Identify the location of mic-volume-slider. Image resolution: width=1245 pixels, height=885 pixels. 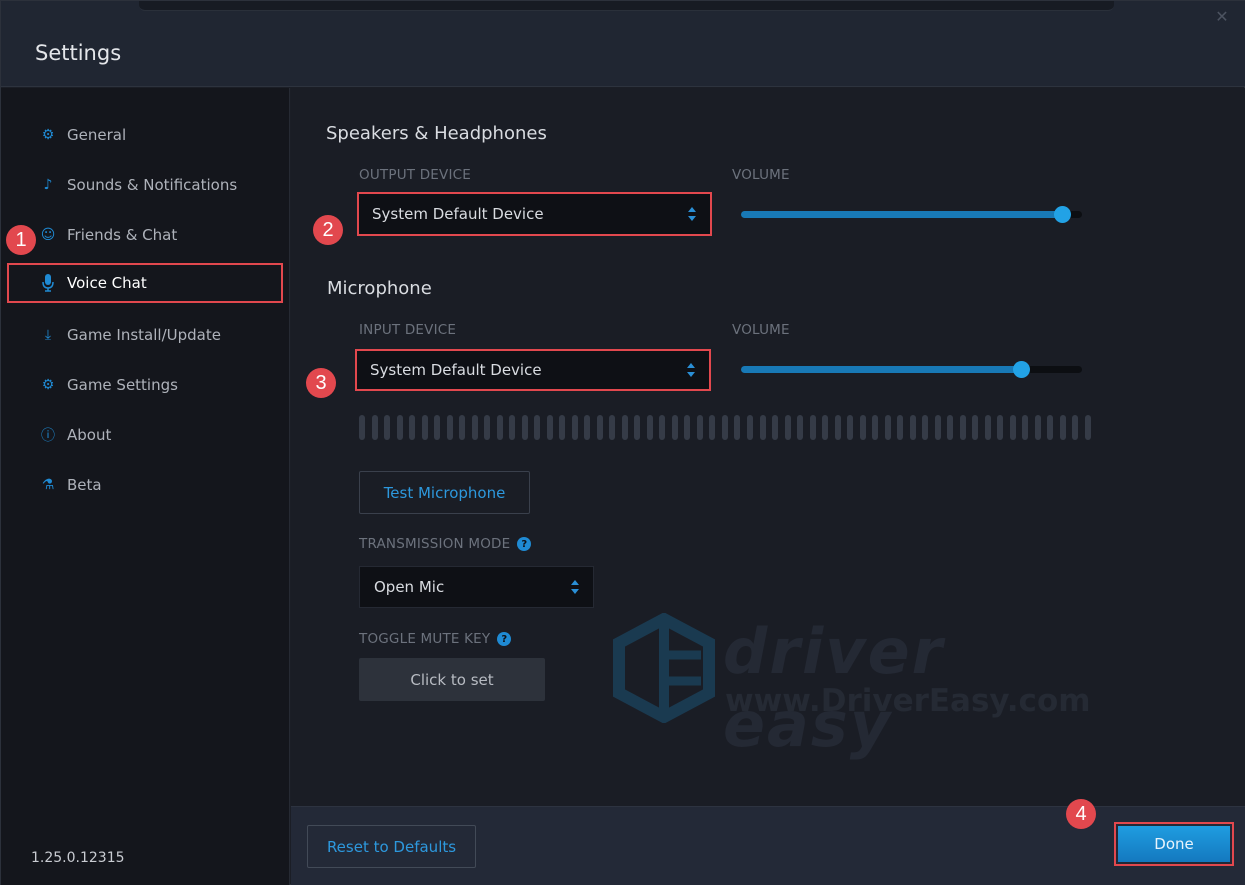
(911, 369).